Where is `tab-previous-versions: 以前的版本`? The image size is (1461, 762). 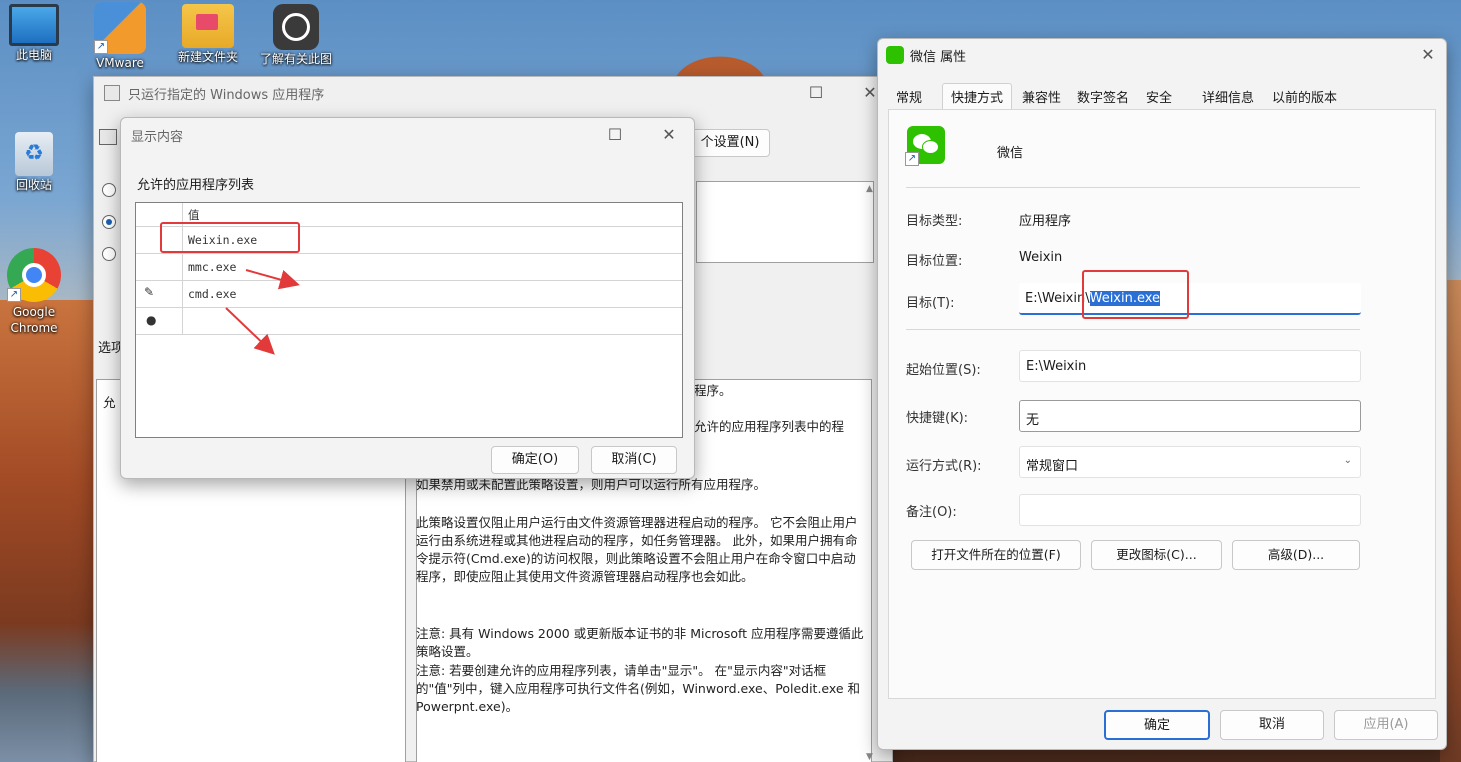 tab-previous-versions: 以前的版本 is located at coordinates (1304, 96).